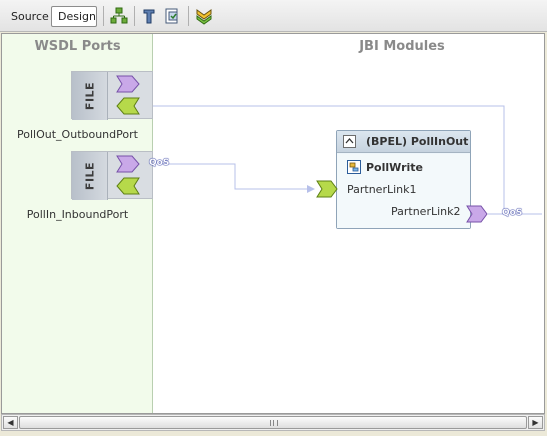  I want to click on process-name: PollWrite, so click(394, 167).